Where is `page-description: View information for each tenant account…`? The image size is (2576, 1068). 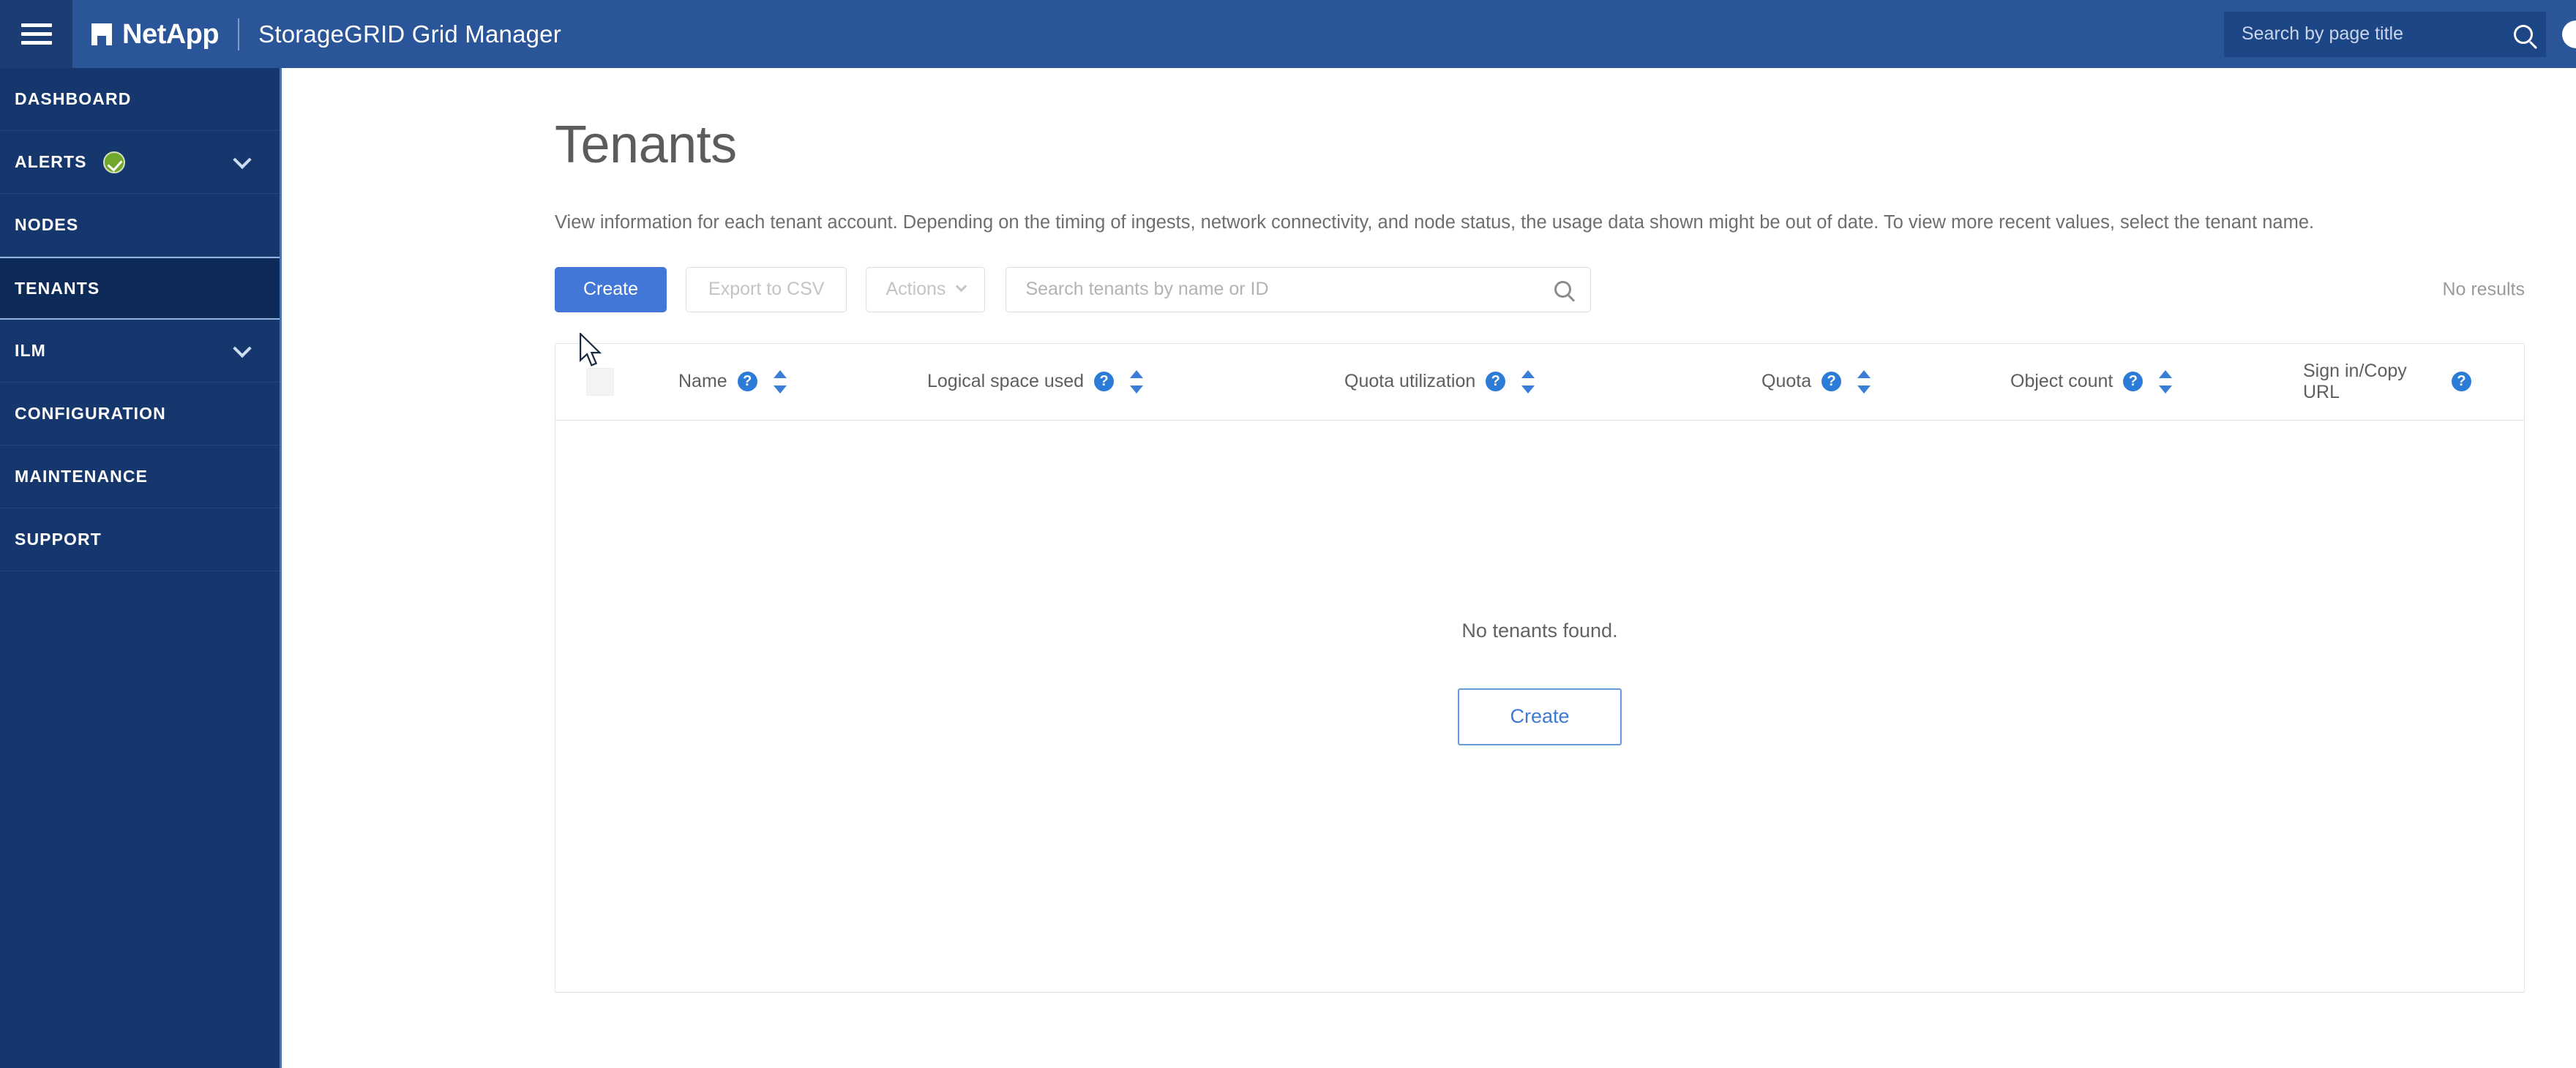 page-description: View information for each tenant account… is located at coordinates (1435, 222).